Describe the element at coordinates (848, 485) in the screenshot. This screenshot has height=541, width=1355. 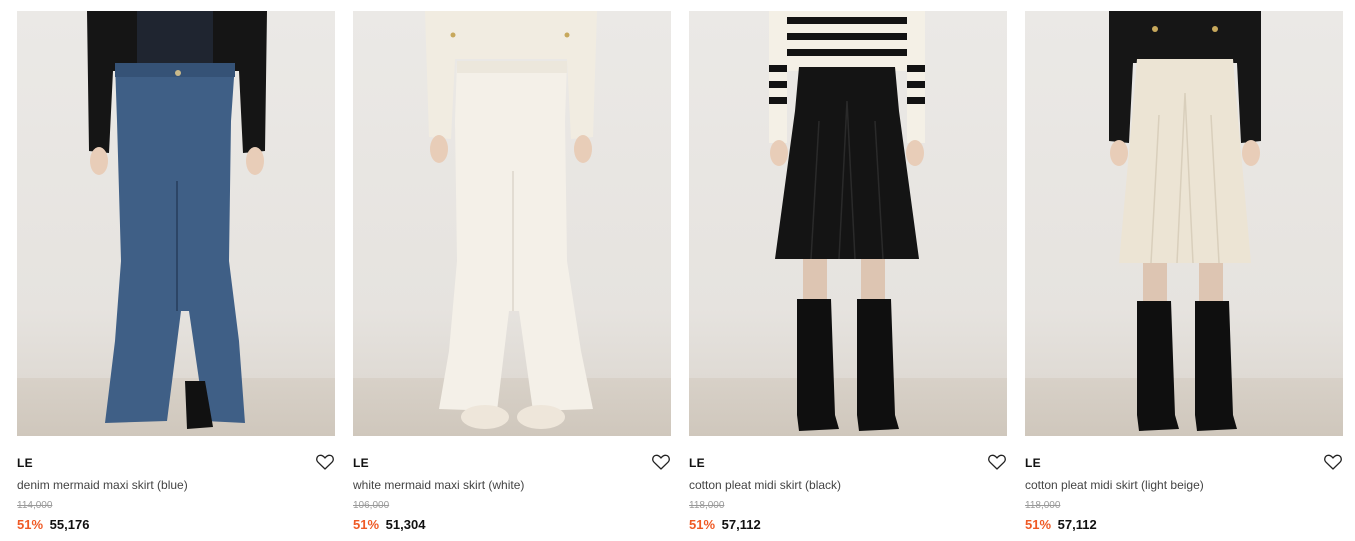
I see `product-name: cotton pleat midi skirt (black)` at that location.